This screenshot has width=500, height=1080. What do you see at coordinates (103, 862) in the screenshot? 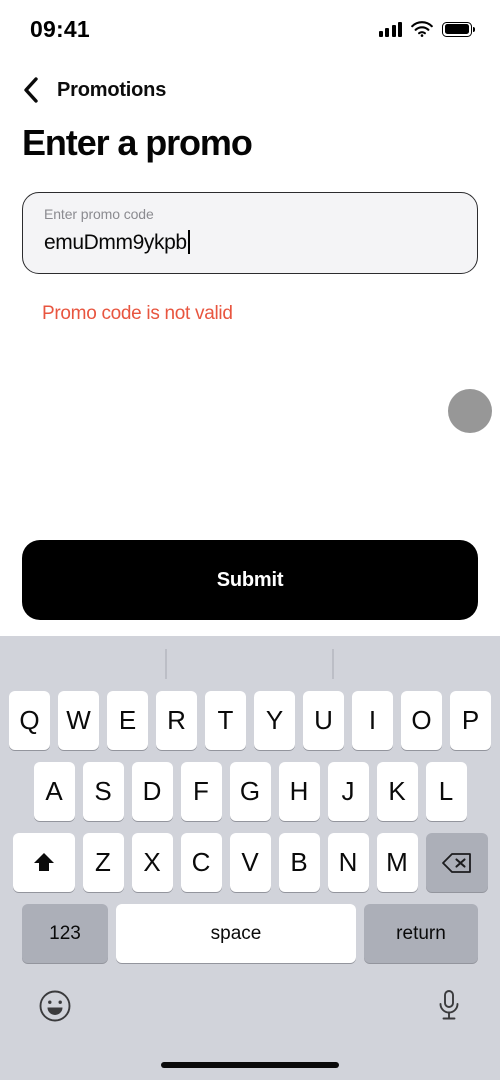
I see `key-z: Z` at bounding box center [103, 862].